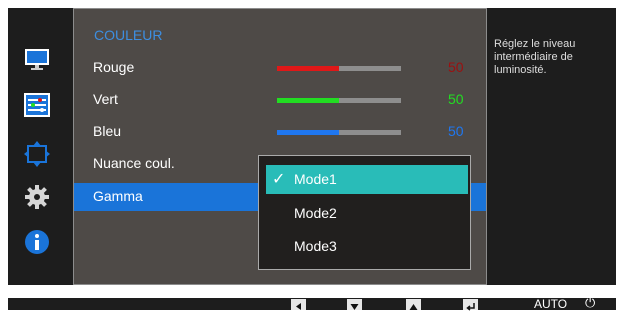 This screenshot has height=317, width=619. Describe the element at coordinates (367, 213) in the screenshot. I see `gamma-option-mode2: Mode2` at that location.